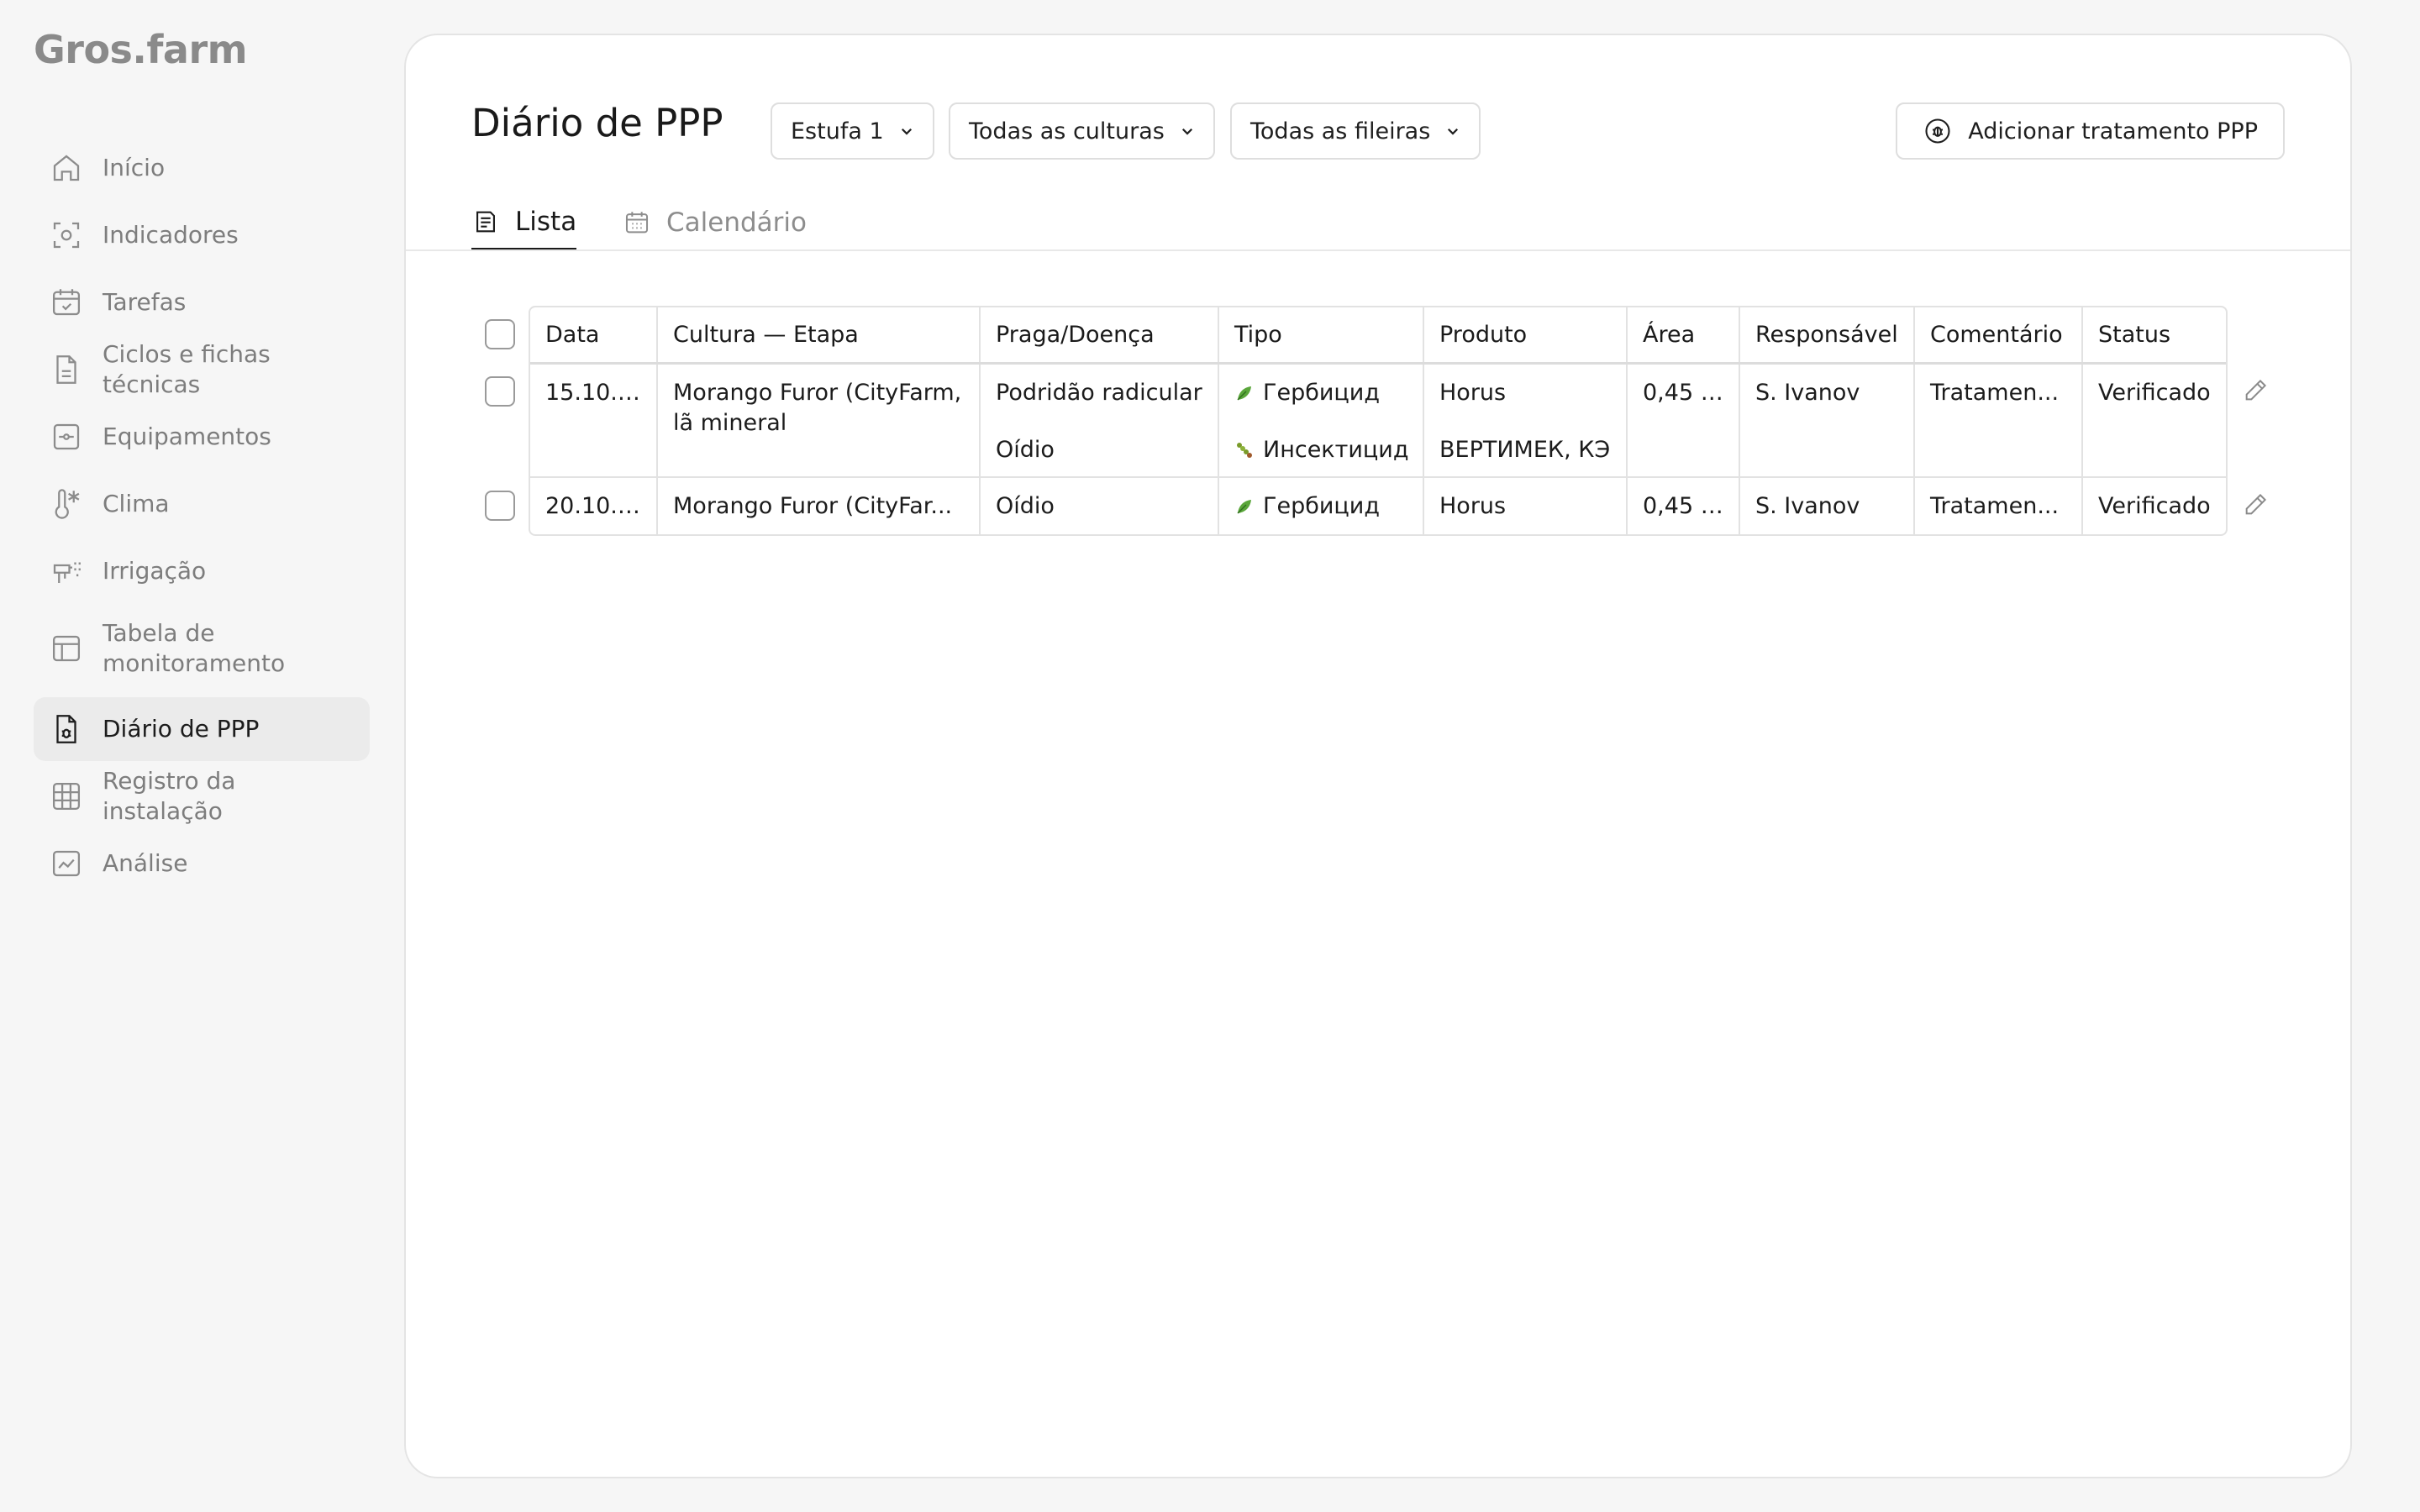 This screenshot has height=1512, width=2420. Describe the element at coordinates (66, 796) in the screenshot. I see `grid-icon` at that location.